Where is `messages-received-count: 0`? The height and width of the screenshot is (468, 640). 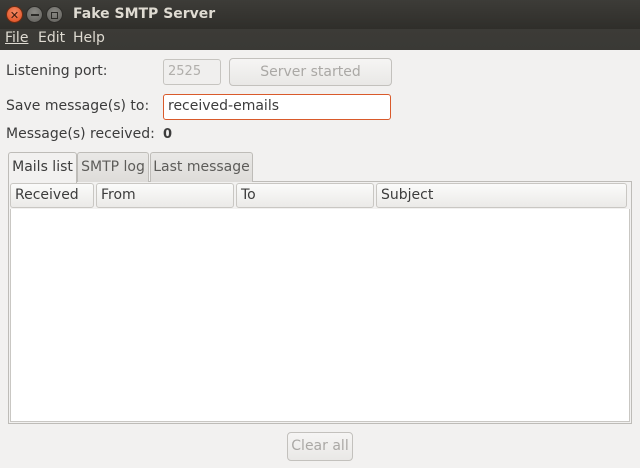 messages-received-count: 0 is located at coordinates (168, 134).